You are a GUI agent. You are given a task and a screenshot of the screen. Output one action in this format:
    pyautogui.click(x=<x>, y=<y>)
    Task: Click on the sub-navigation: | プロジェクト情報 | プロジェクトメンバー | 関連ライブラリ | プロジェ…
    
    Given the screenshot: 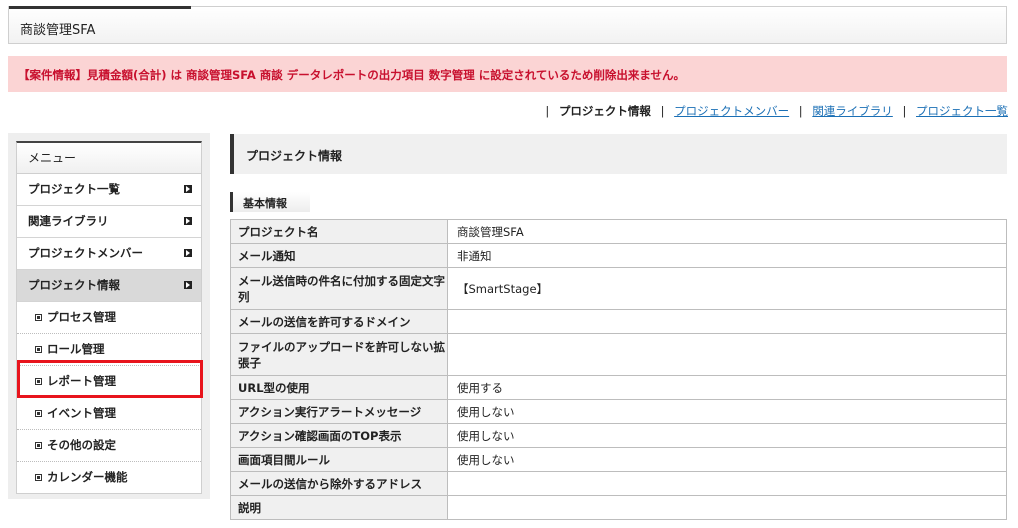 What is the action you would take?
    pyautogui.click(x=773, y=111)
    